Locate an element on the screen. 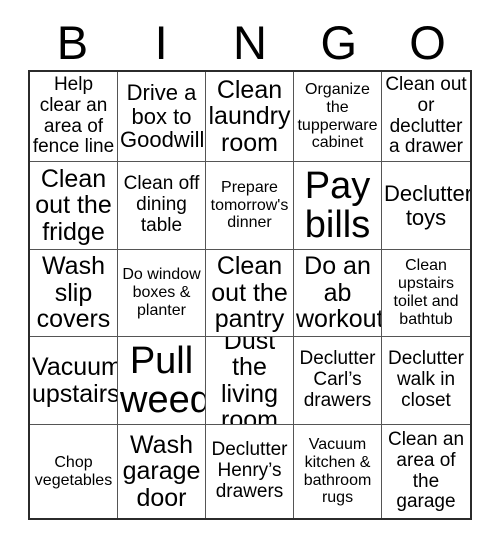  bingo-cell-label: Declutter Carl’s drawers is located at coordinates (337, 379).